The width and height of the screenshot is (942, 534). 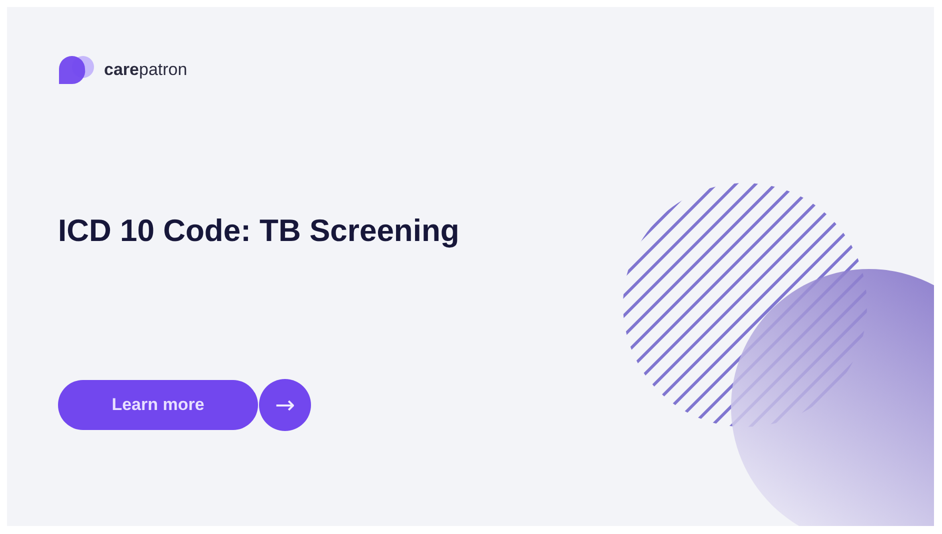 I want to click on arrow-button: →, so click(x=285, y=405).